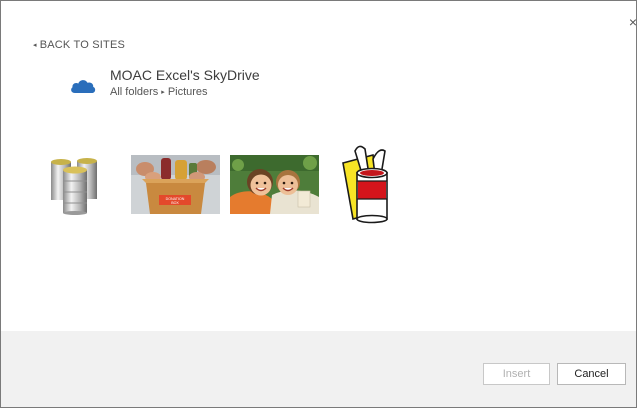 The height and width of the screenshot is (408, 637). I want to click on breadcrumb-pictures: Pictures, so click(188, 92).